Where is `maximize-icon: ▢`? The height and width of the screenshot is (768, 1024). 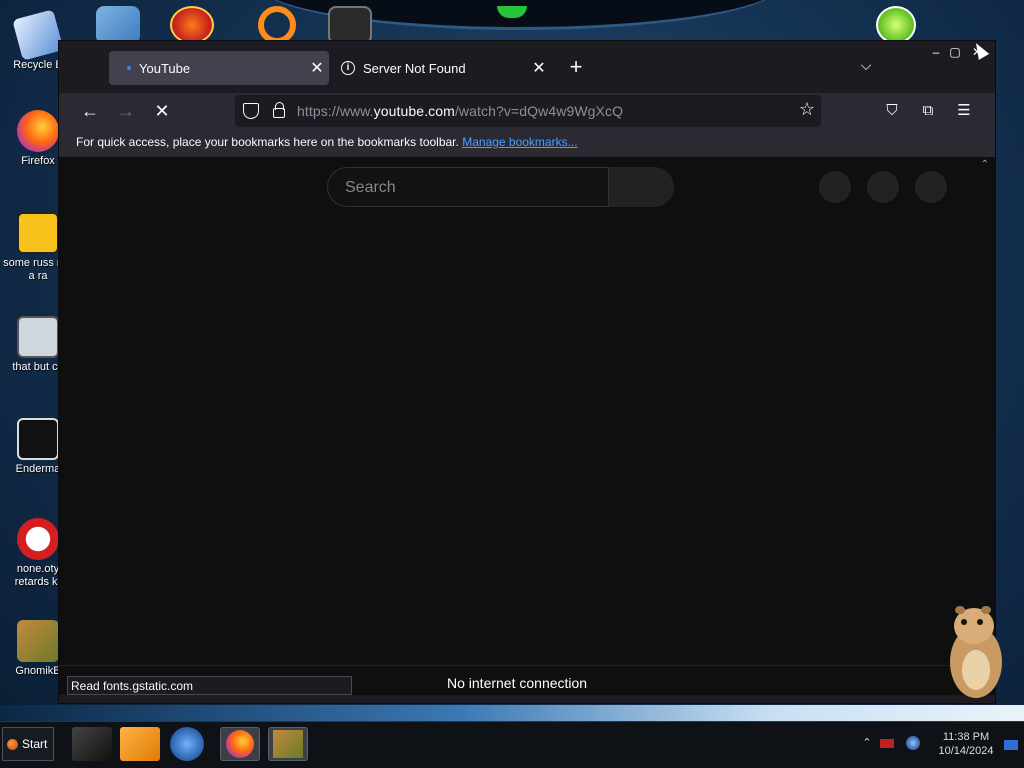
maximize-icon: ▢ is located at coordinates (955, 52).